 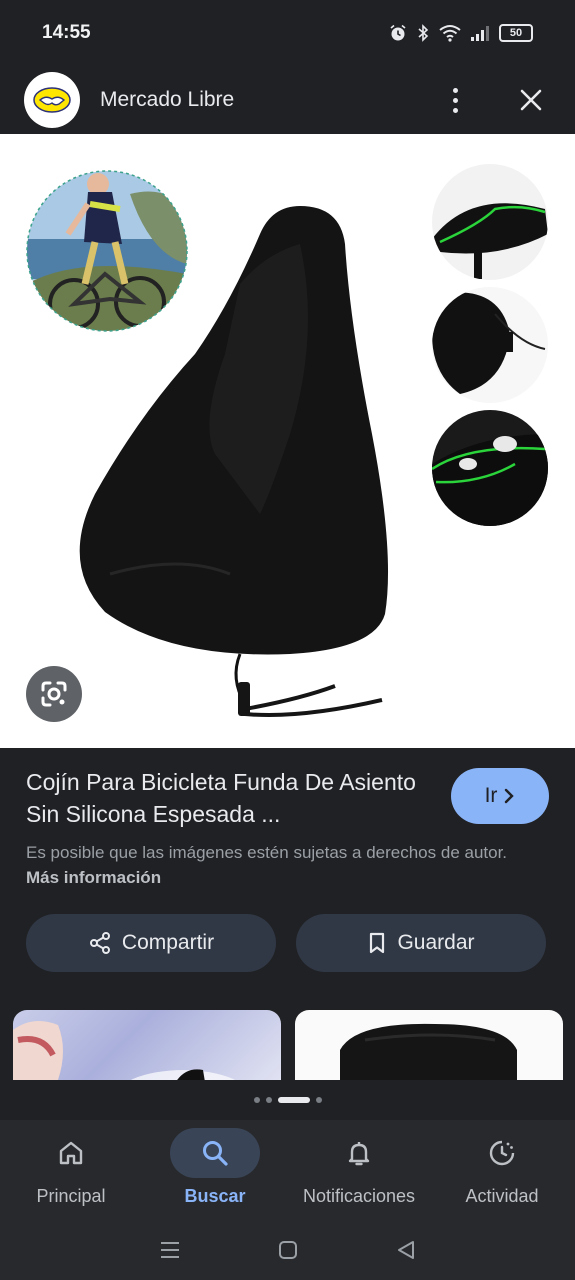 What do you see at coordinates (502, 1196) in the screenshot?
I see `nav-label: Actividad` at bounding box center [502, 1196].